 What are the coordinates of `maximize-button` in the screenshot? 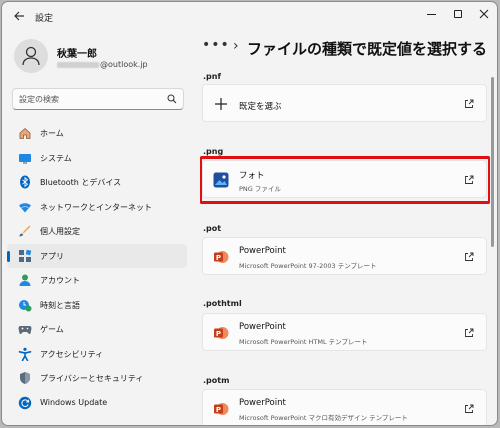 It's located at (458, 14).